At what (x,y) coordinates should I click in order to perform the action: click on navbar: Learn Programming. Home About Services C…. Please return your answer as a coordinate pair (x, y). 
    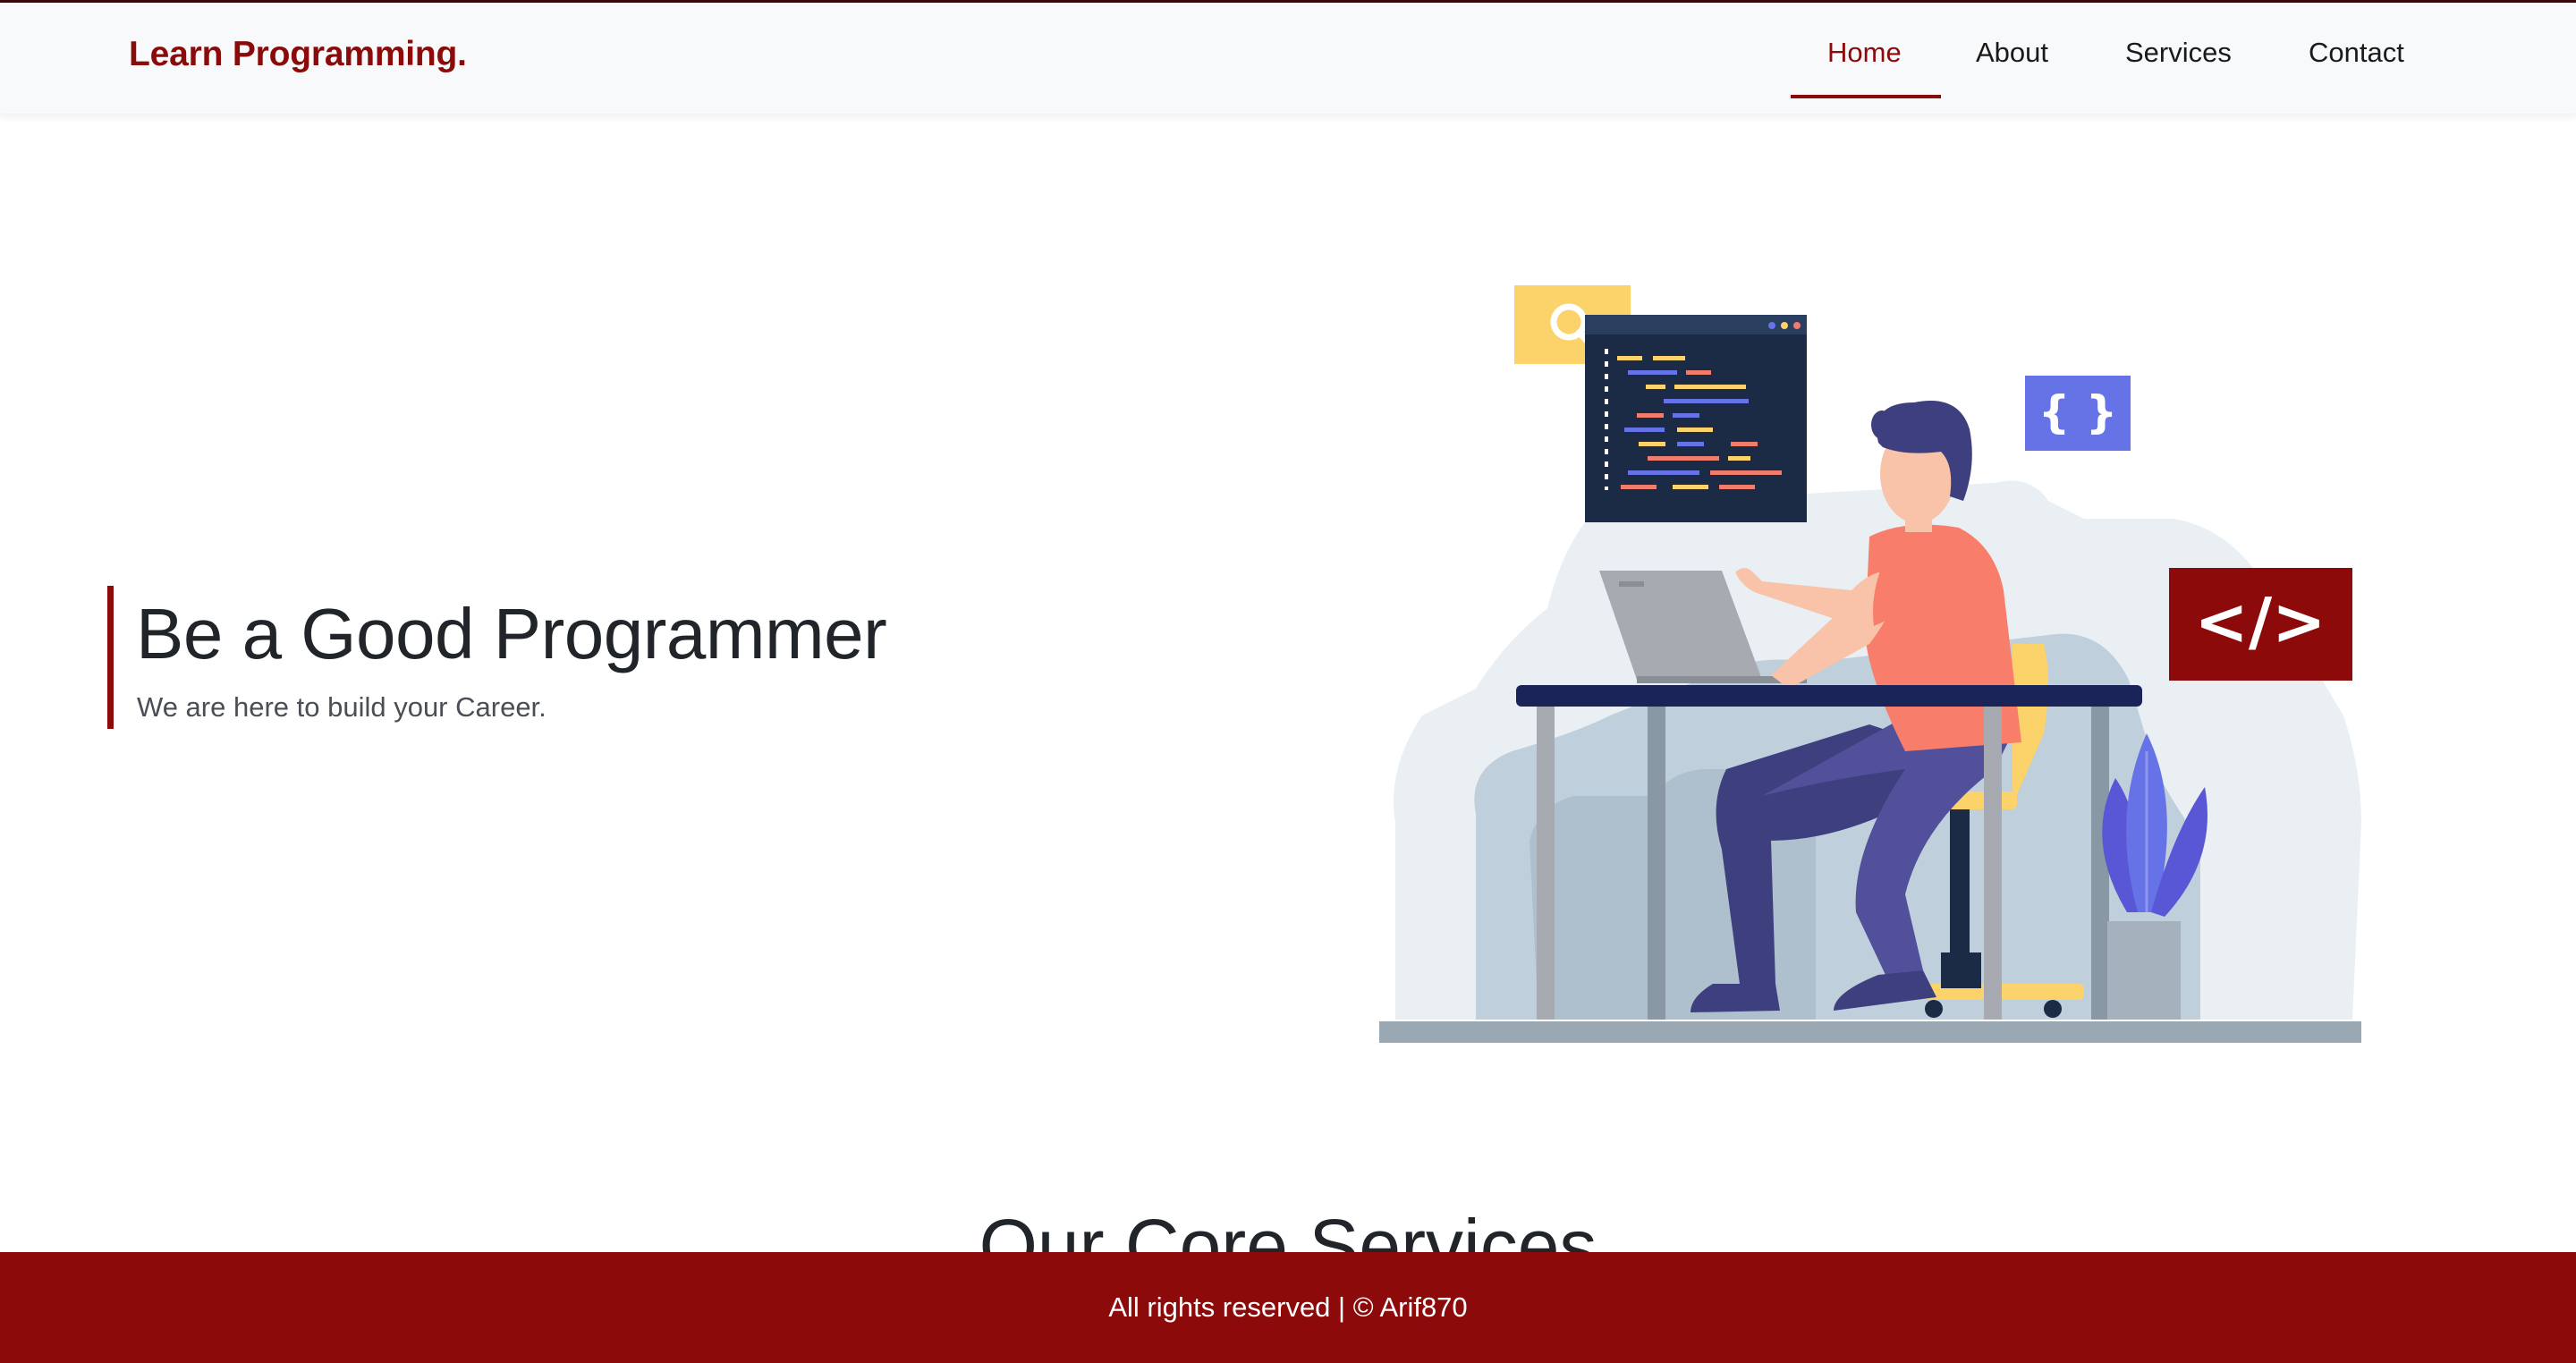
    Looking at the image, I should click on (1288, 58).